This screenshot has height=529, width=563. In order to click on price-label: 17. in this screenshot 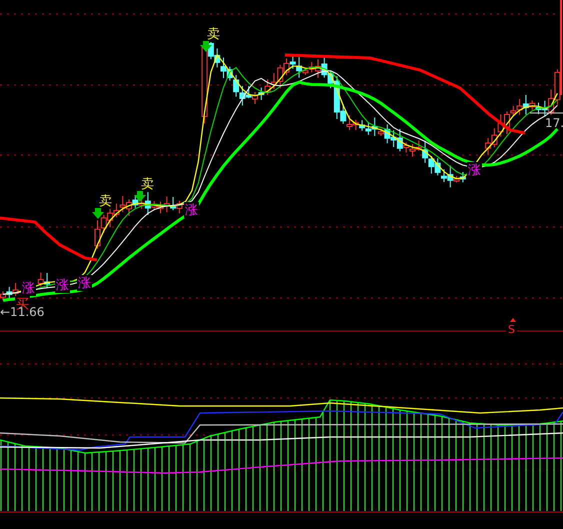, I will do `click(554, 123)`.